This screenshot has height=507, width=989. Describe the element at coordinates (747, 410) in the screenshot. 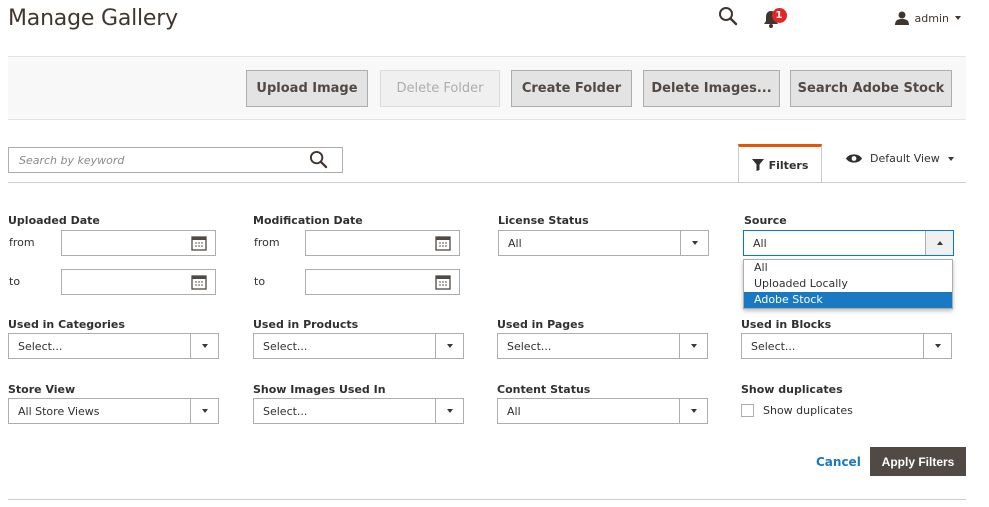

I see `show-duplicates-checkbox` at that location.